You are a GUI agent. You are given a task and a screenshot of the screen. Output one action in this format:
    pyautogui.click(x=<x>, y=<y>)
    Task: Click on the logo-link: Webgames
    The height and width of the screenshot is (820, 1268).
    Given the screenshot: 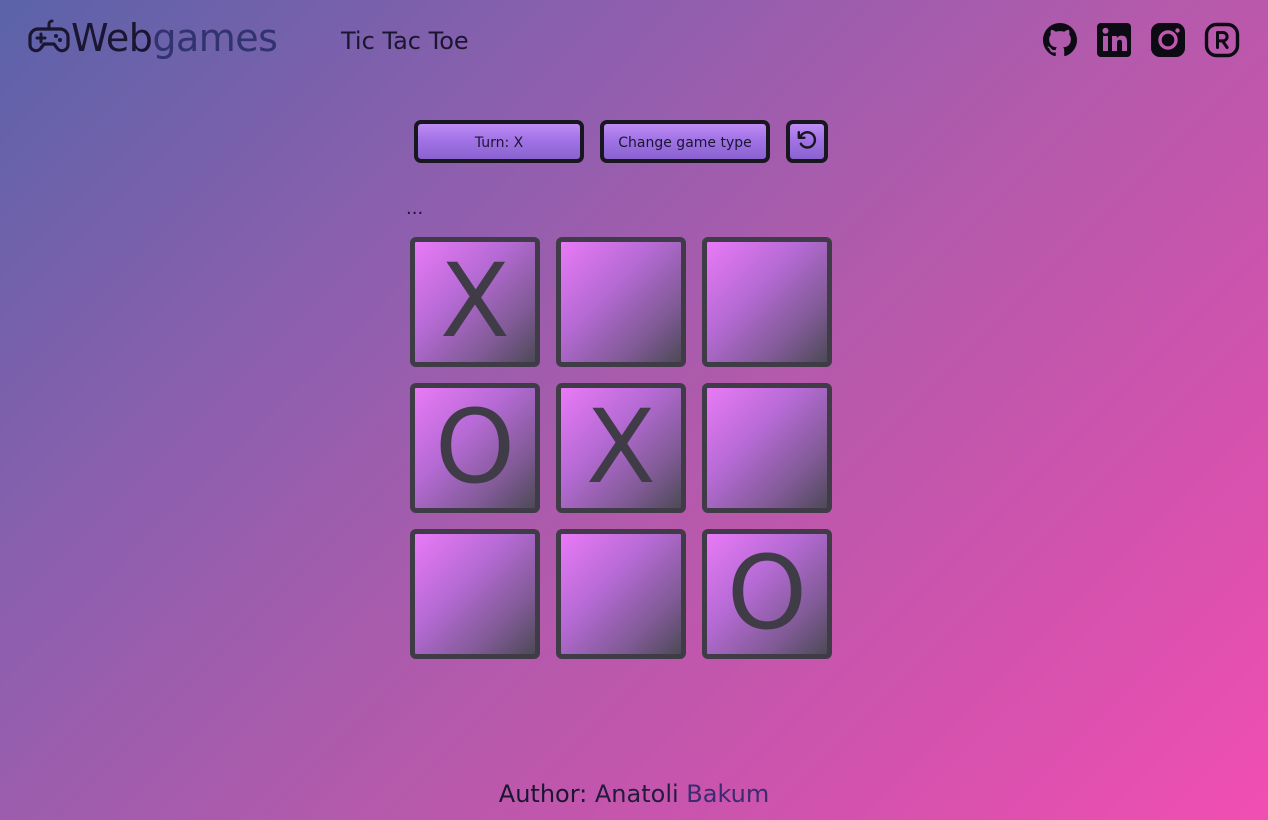 What is the action you would take?
    pyautogui.click(x=153, y=38)
    